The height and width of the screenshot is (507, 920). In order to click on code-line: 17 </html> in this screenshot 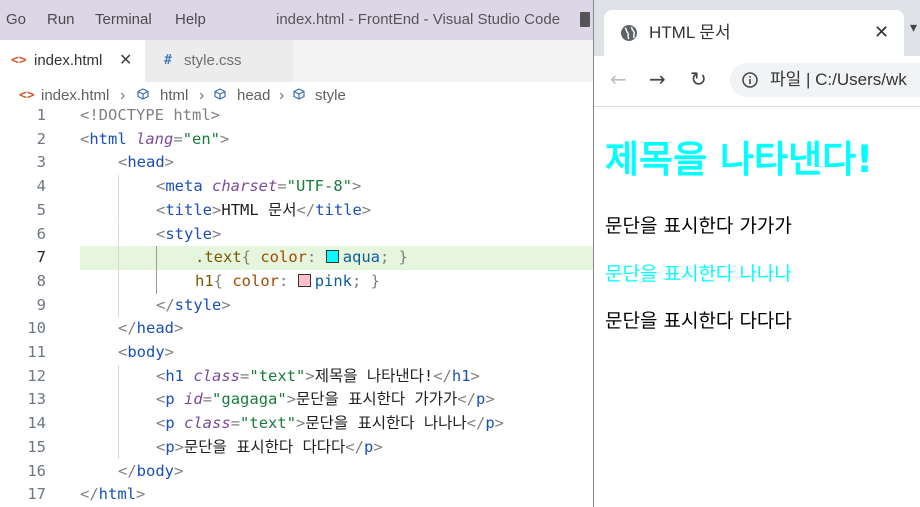, I will do `click(296, 495)`.